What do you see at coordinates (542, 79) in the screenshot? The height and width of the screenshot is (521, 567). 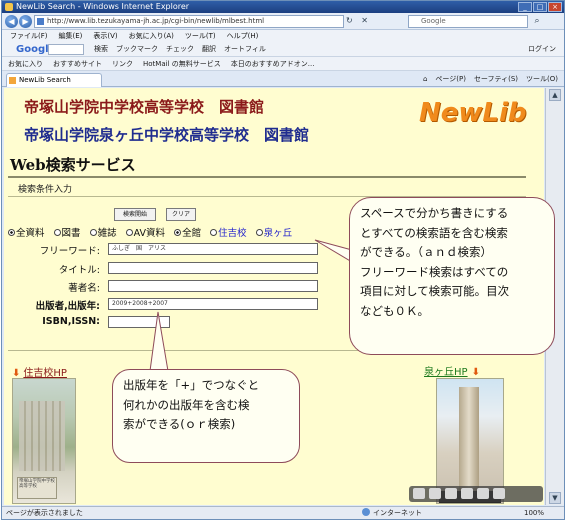 I see `tools-menu: ツール(O)` at bounding box center [542, 79].